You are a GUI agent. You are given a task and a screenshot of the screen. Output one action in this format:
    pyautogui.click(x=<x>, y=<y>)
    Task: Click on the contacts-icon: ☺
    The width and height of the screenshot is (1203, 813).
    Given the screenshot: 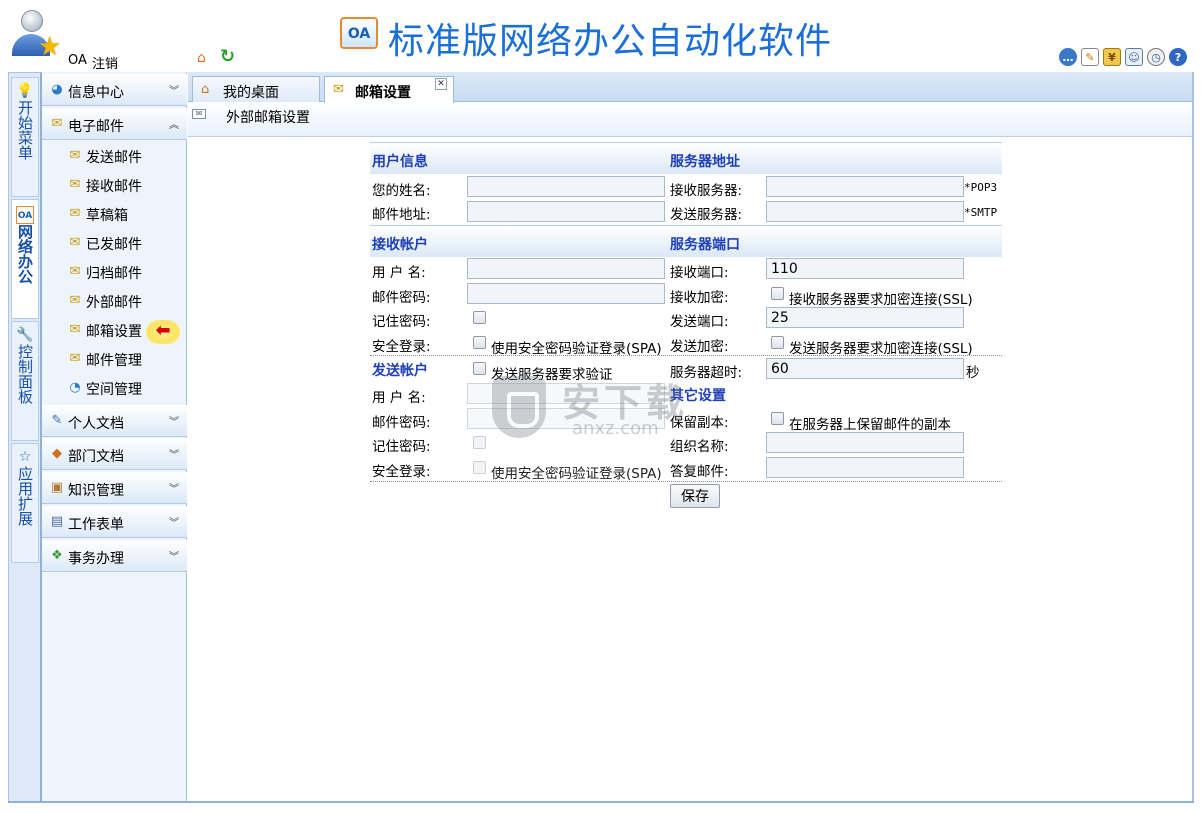 What is the action you would take?
    pyautogui.click(x=1134, y=57)
    